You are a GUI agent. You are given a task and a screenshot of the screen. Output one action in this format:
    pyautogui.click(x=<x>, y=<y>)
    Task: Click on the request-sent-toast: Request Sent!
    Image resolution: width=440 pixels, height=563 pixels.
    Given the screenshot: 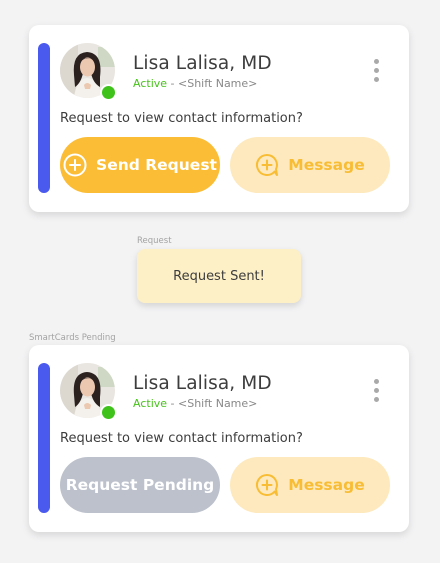 What is the action you would take?
    pyautogui.click(x=219, y=276)
    